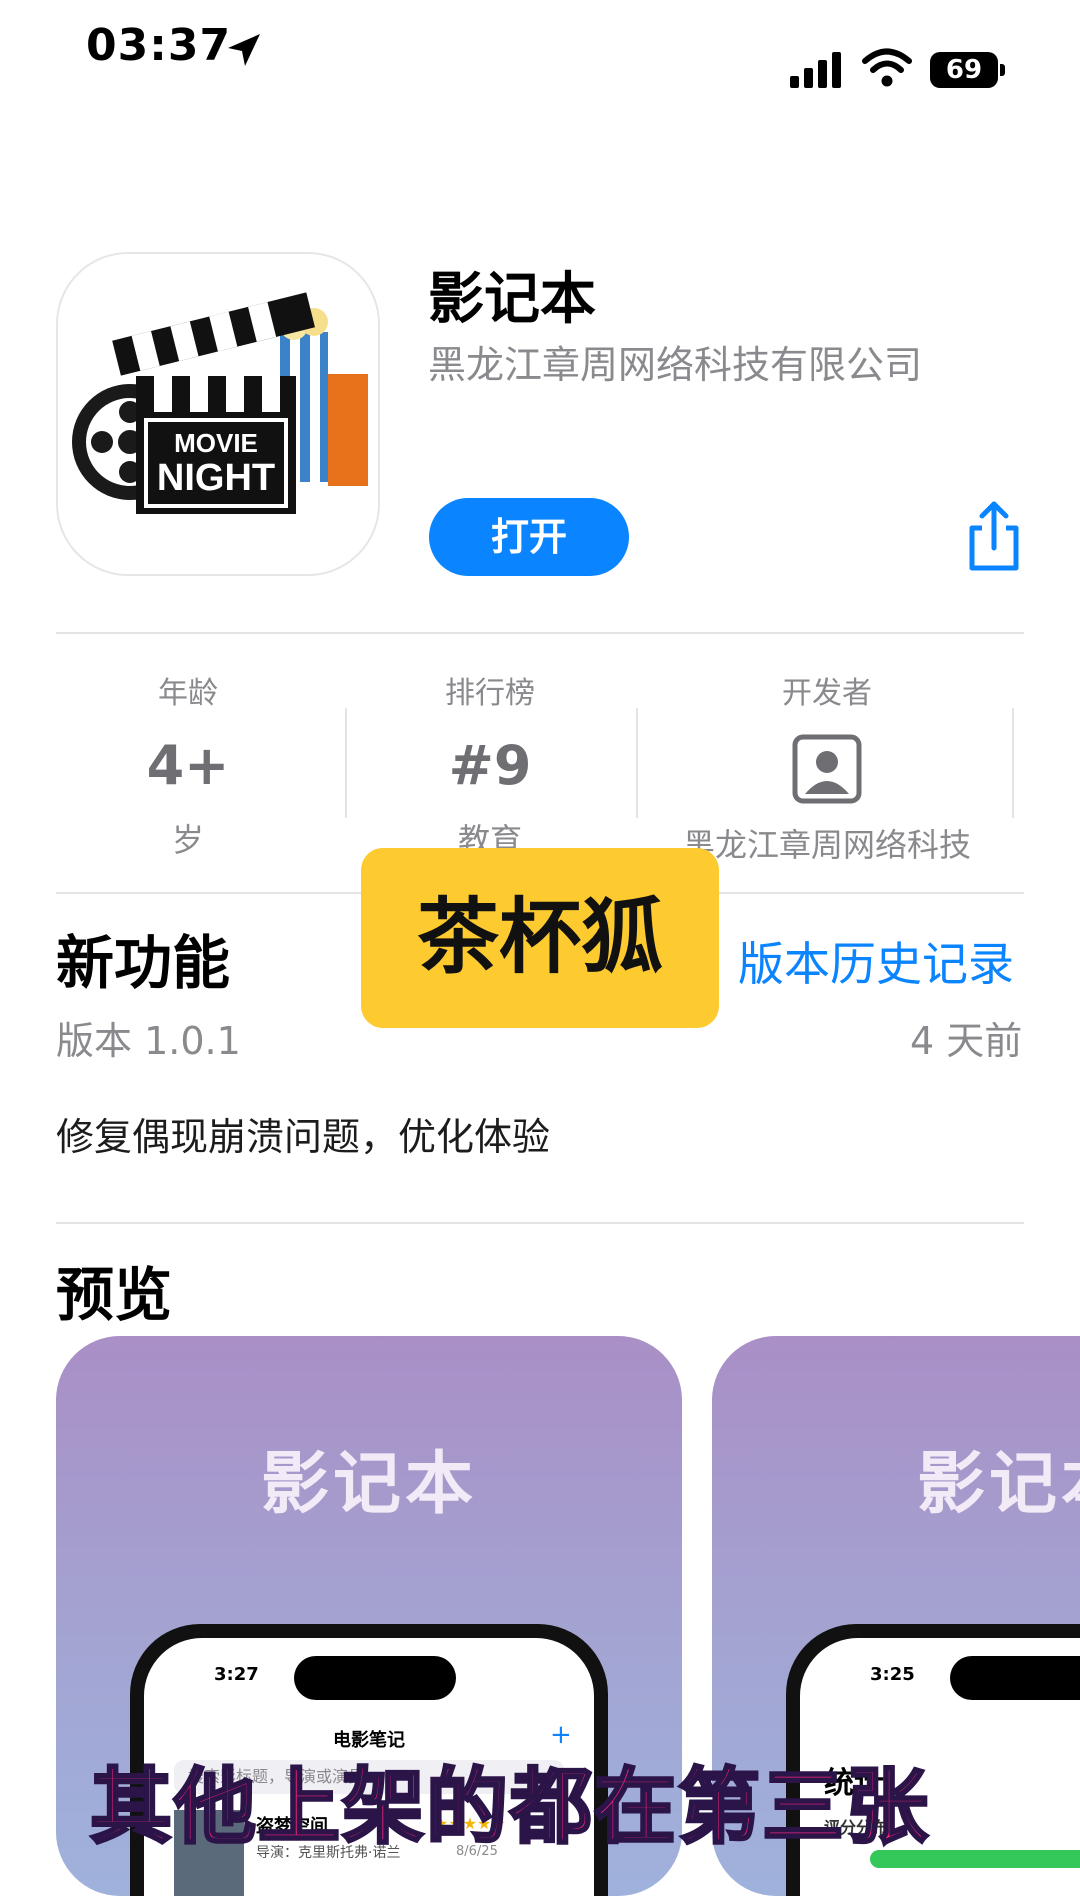 This screenshot has height=1896, width=1080. Describe the element at coordinates (220, 403) in the screenshot. I see `movie-night-icon: MOVIE NIGHT` at that location.